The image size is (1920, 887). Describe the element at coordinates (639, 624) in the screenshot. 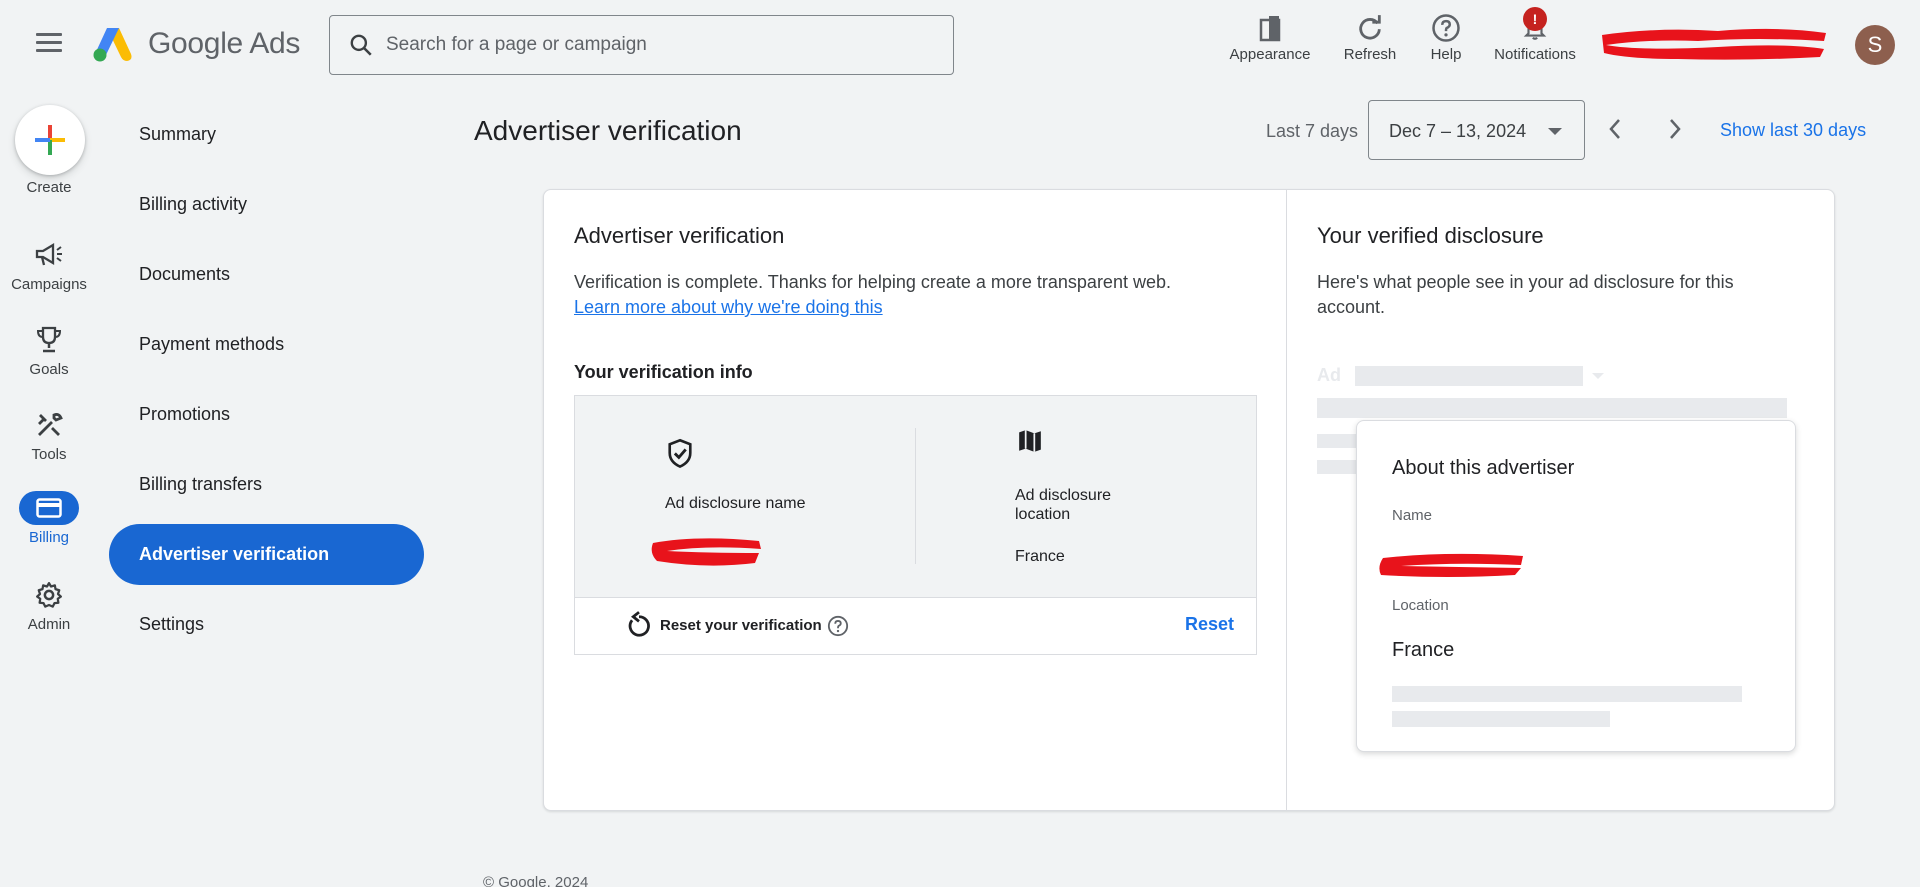

I see `reset-icon` at that location.